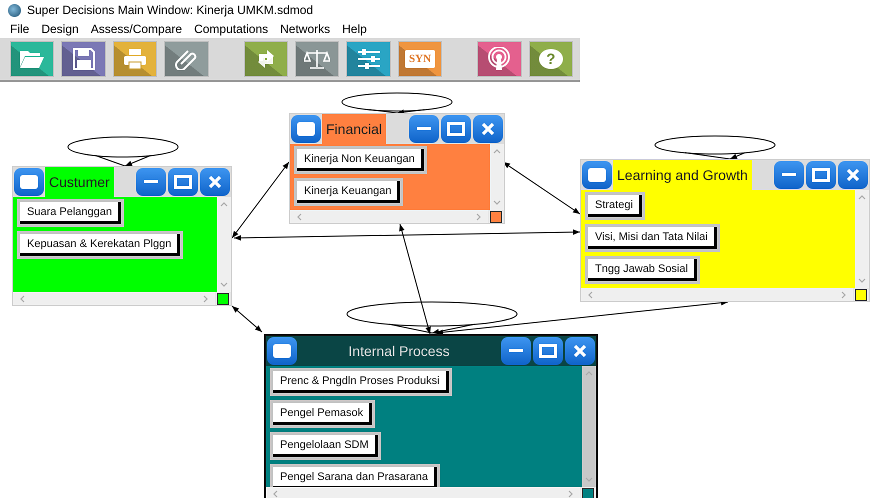 The width and height of the screenshot is (872, 498). What do you see at coordinates (354, 29) in the screenshot?
I see `menu-item: Help` at bounding box center [354, 29].